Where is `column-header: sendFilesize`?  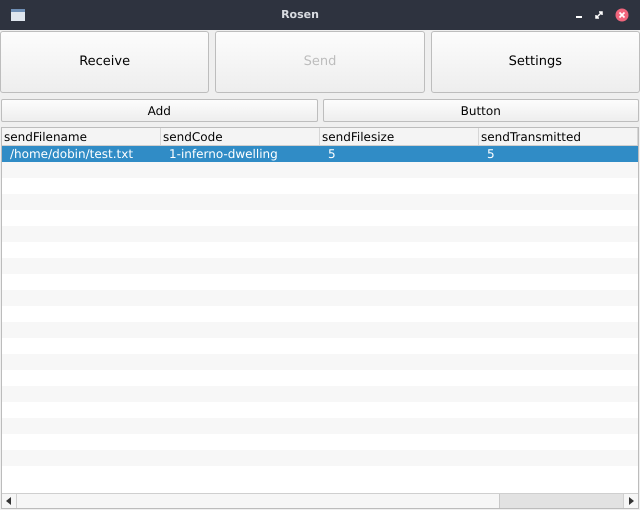
column-header: sendFilesize is located at coordinates (399, 136).